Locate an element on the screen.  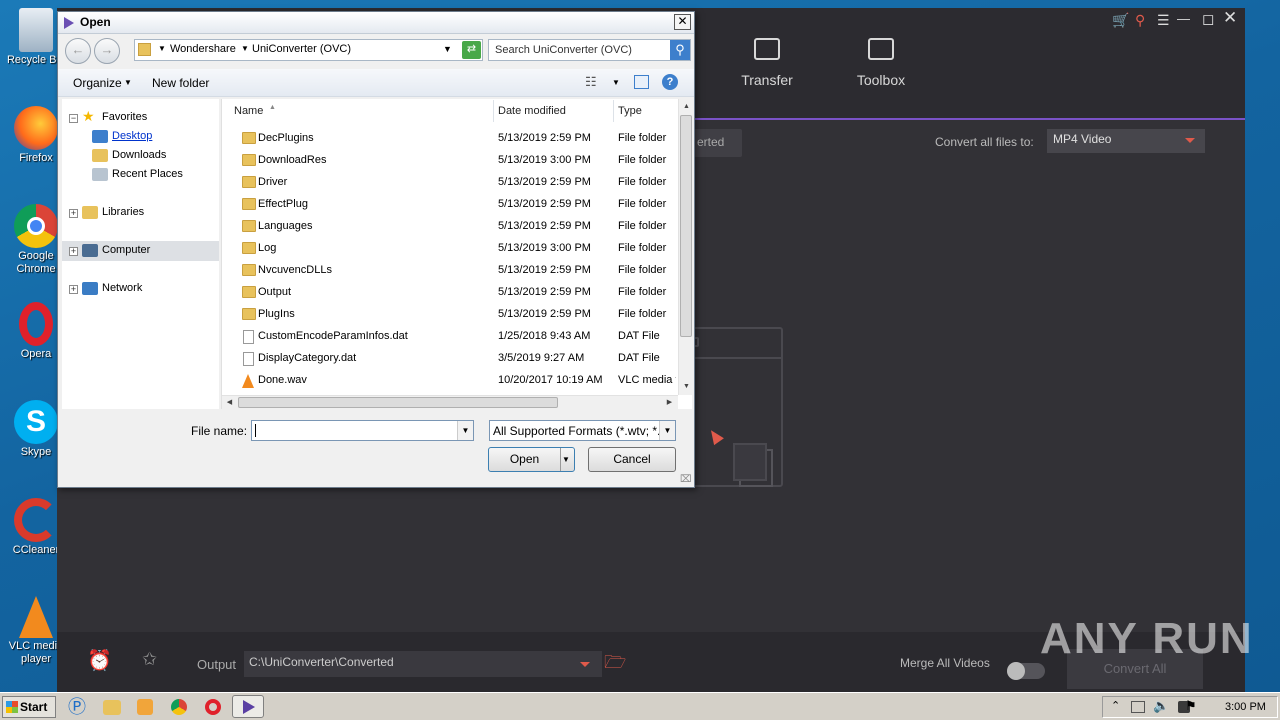
vertical-scrollbar: ▲ ▼ is located at coordinates (685, 247).